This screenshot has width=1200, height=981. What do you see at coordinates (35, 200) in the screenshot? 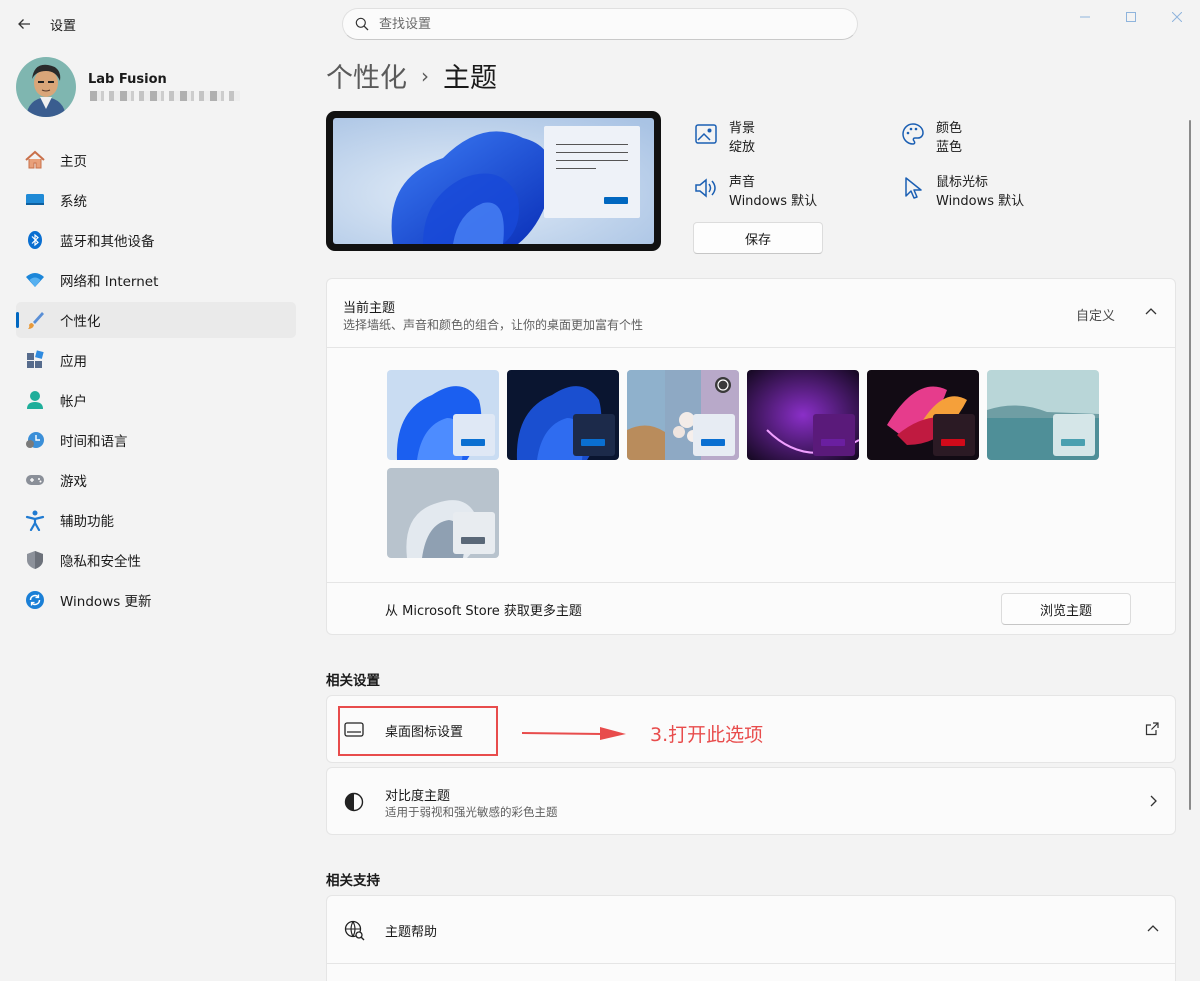
I see `system-icon` at bounding box center [35, 200].